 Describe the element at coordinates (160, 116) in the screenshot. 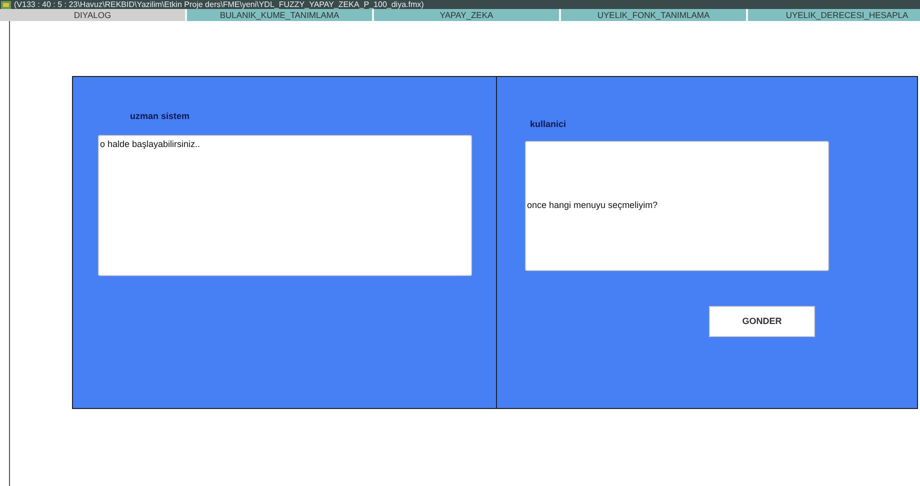

I see `expert-label: uzman sistem` at that location.